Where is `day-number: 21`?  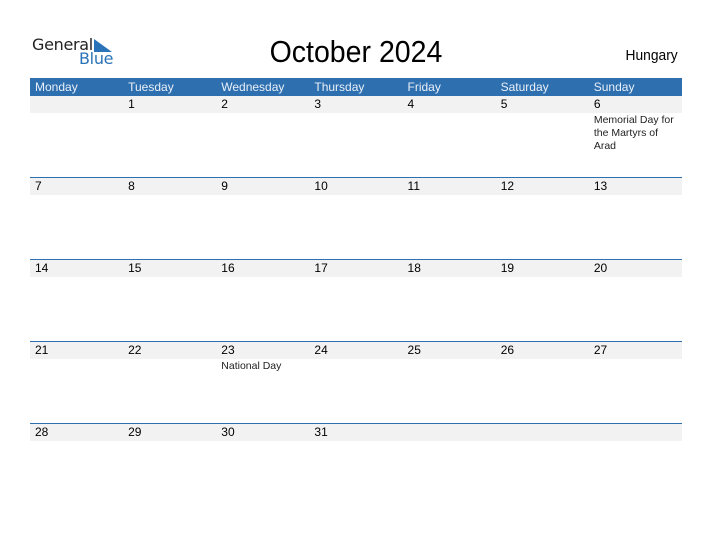 day-number: 21 is located at coordinates (42, 350).